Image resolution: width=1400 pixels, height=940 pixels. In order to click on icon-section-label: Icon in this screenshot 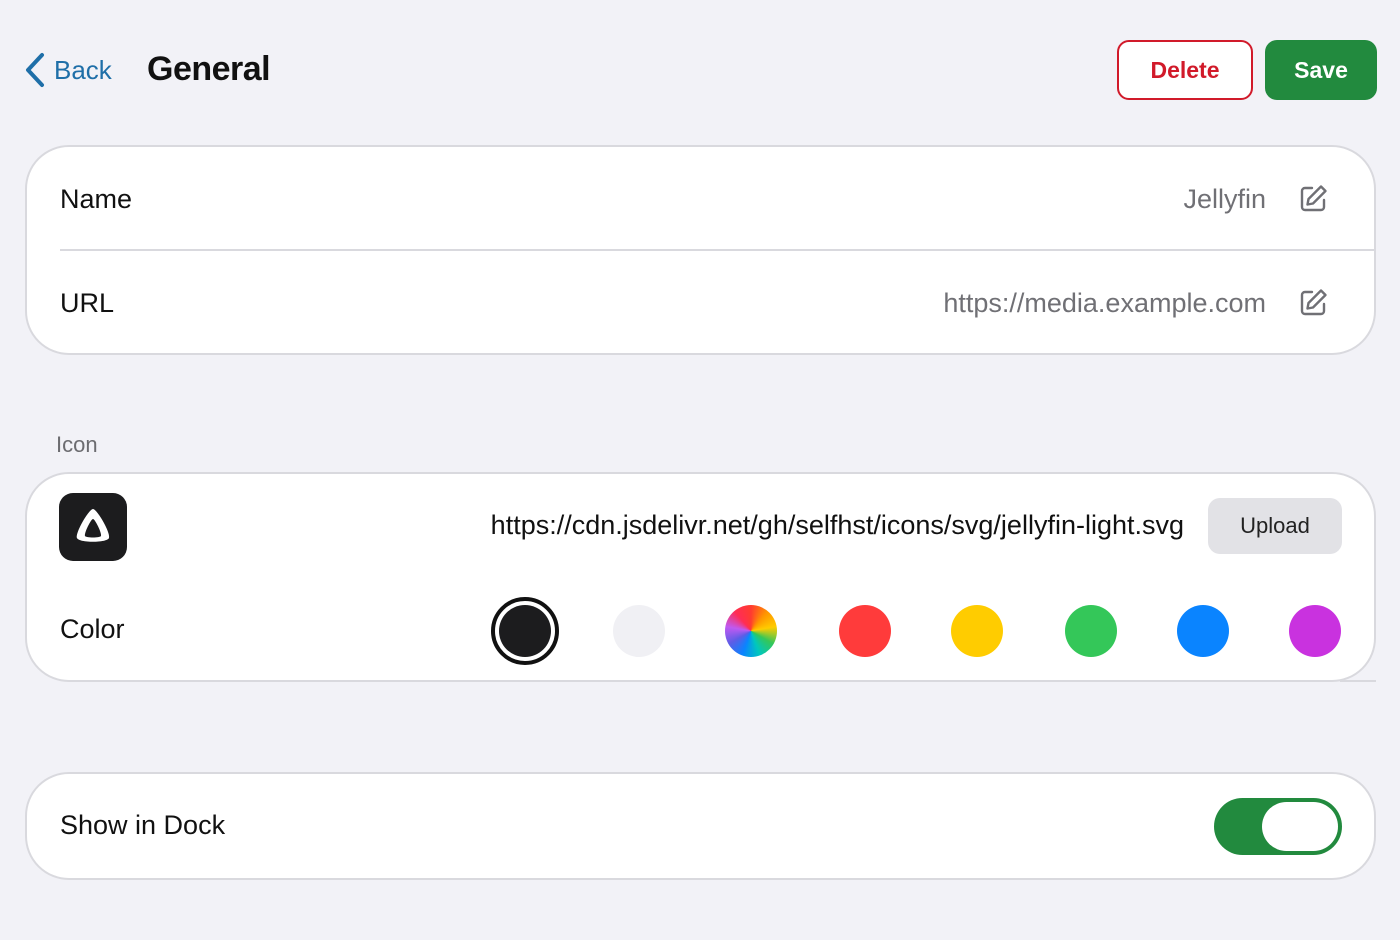, I will do `click(77, 444)`.